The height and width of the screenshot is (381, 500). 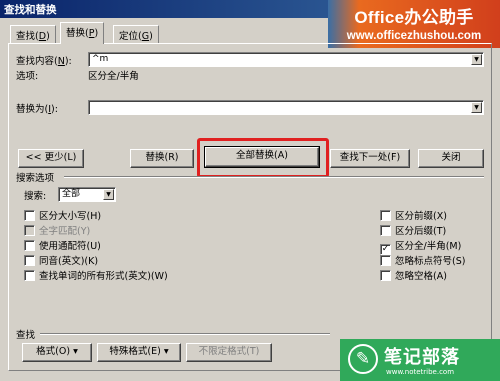 I want to click on watermark-title: 笔记部落, so click(x=422, y=357).